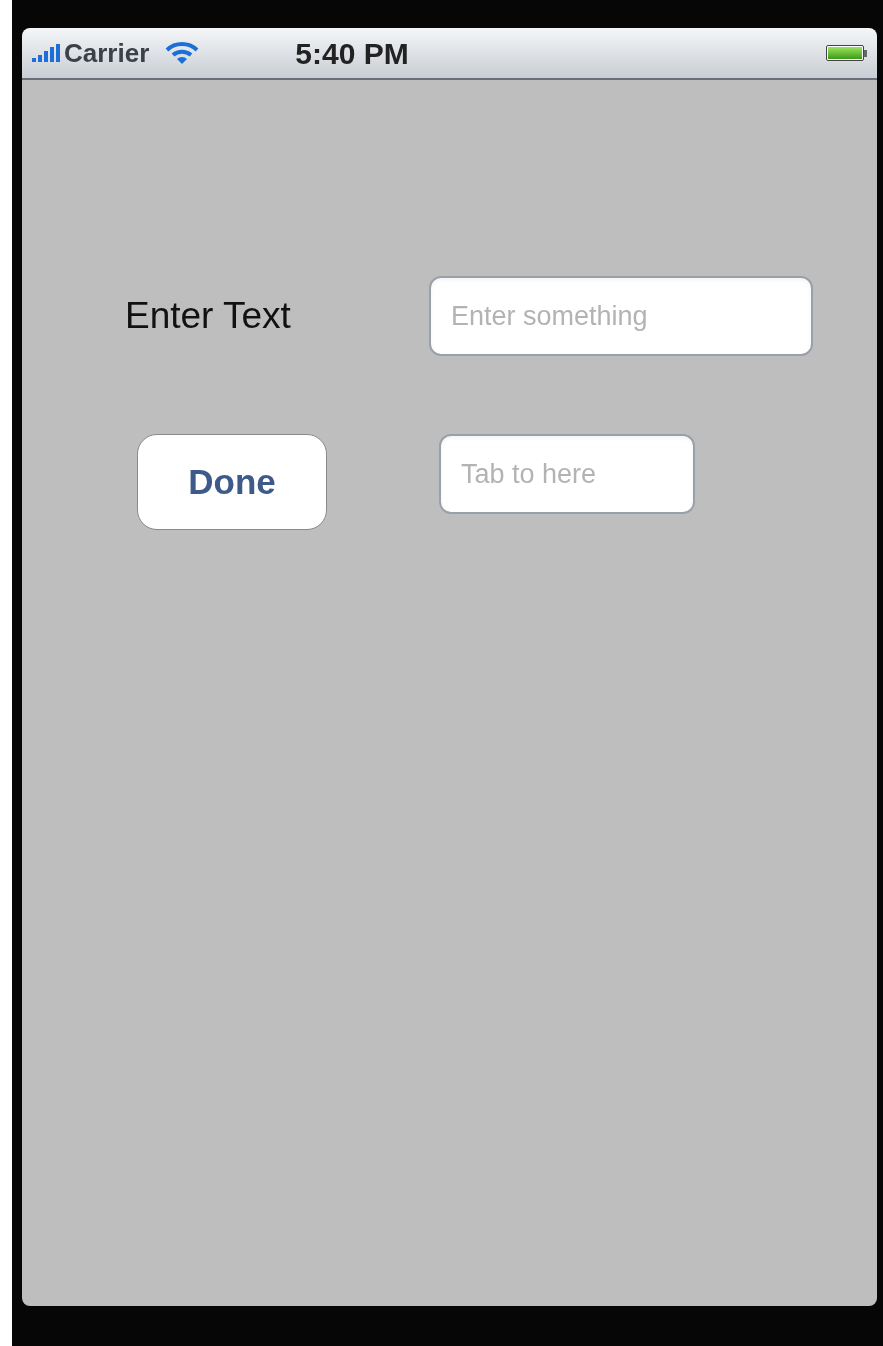  Describe the element at coordinates (208, 316) in the screenshot. I see `field-label: Enter Text` at that location.